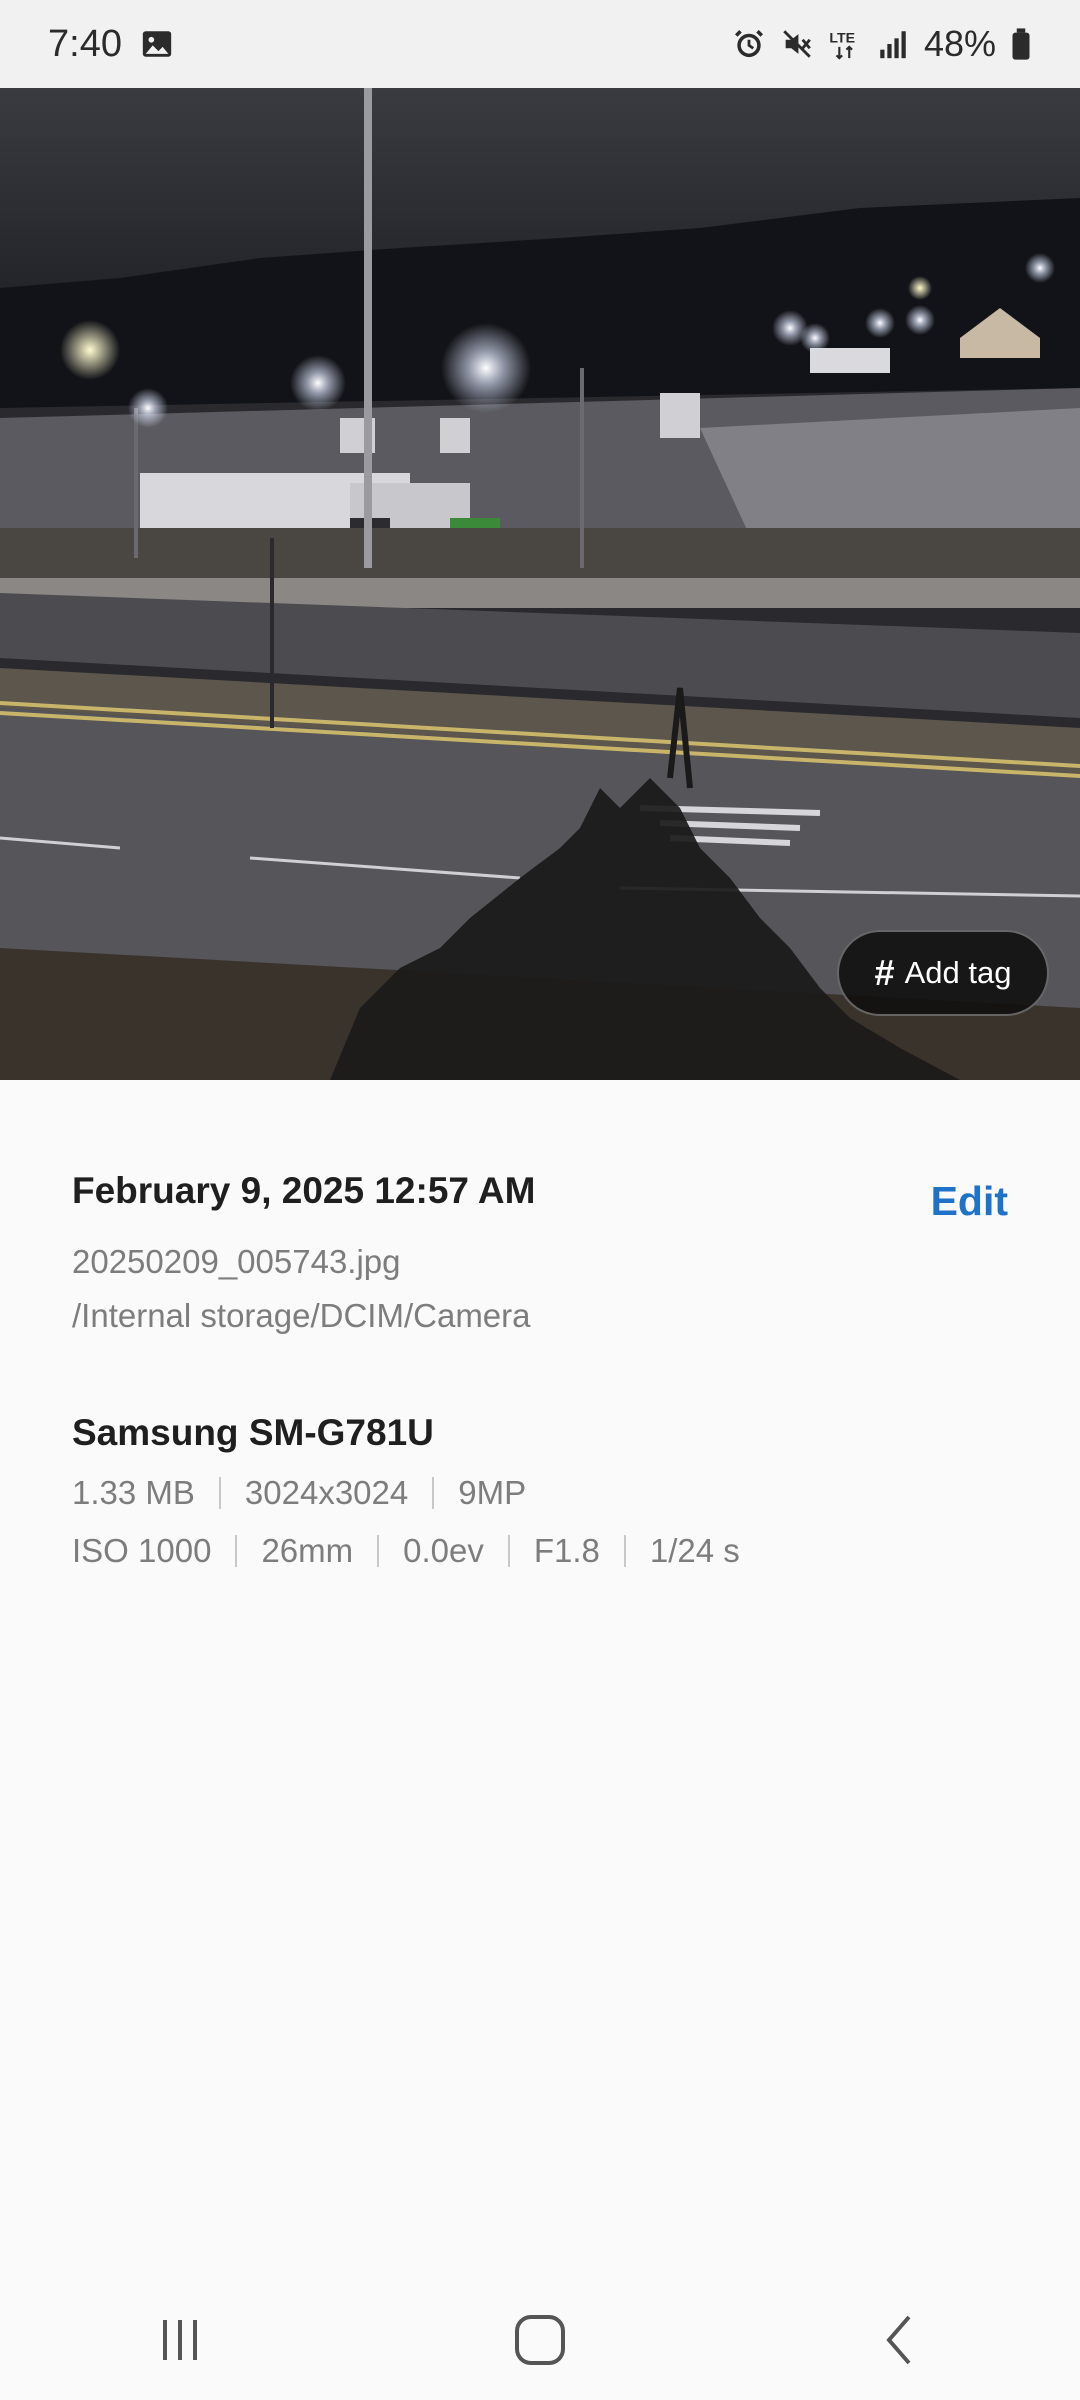  What do you see at coordinates (304, 1190) in the screenshot?
I see `photo-date-time: February 9, 2025 12:57 AM` at bounding box center [304, 1190].